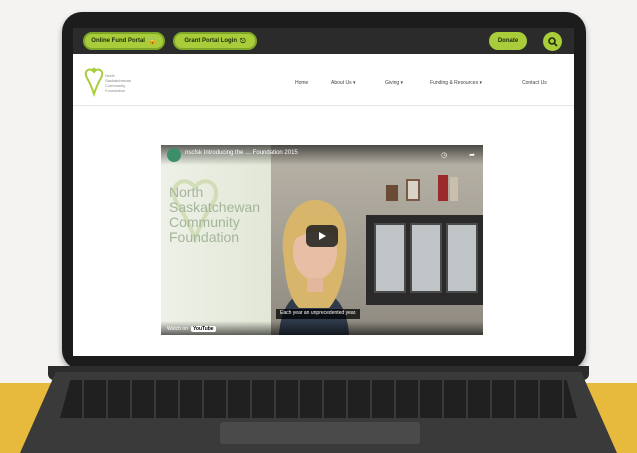 The width and height of the screenshot is (637, 453). Describe the element at coordinates (204, 222) in the screenshot. I see `backdrop-line: Community` at that location.